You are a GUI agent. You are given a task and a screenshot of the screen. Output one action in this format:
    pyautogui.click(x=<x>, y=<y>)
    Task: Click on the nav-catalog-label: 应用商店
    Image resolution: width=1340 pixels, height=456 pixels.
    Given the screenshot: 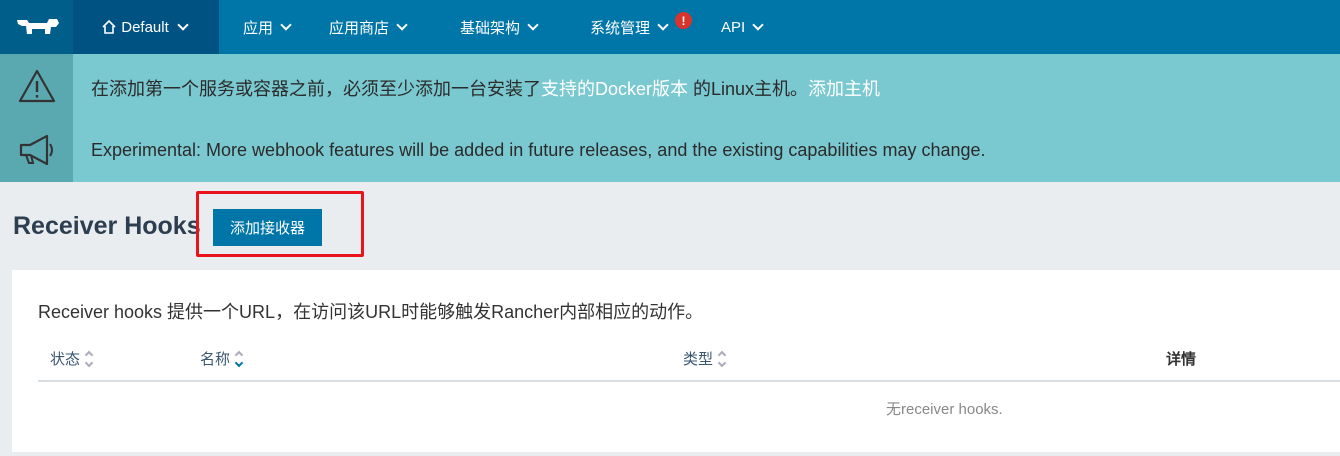 What is the action you would take?
    pyautogui.click(x=359, y=28)
    